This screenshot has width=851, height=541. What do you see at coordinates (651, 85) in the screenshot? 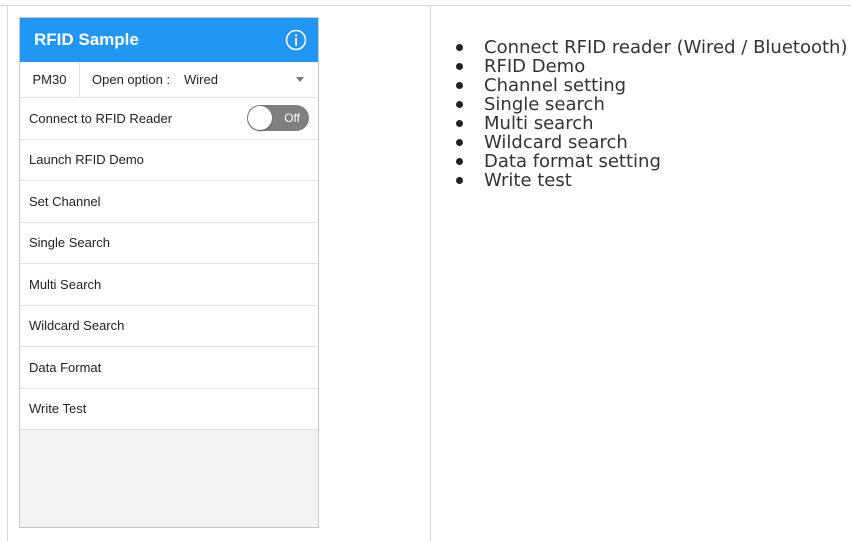
I see `list-item: Channel setting` at bounding box center [651, 85].